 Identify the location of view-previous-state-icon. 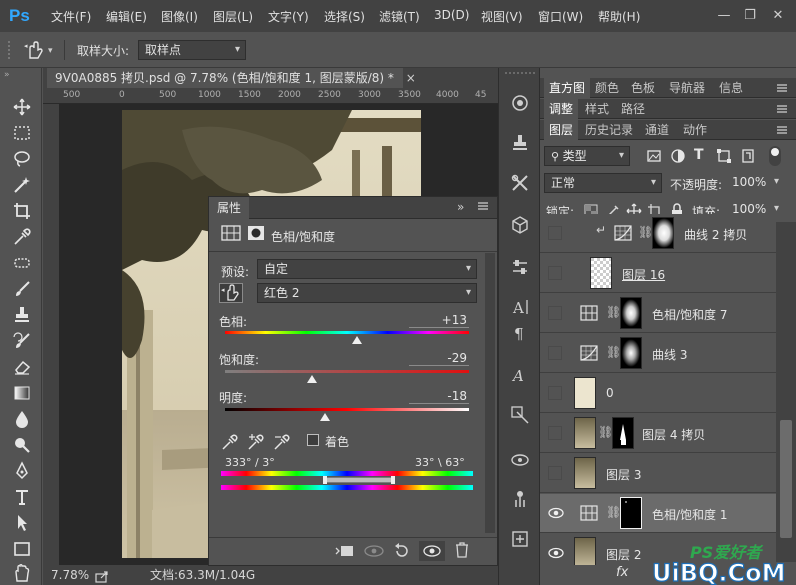
(374, 552).